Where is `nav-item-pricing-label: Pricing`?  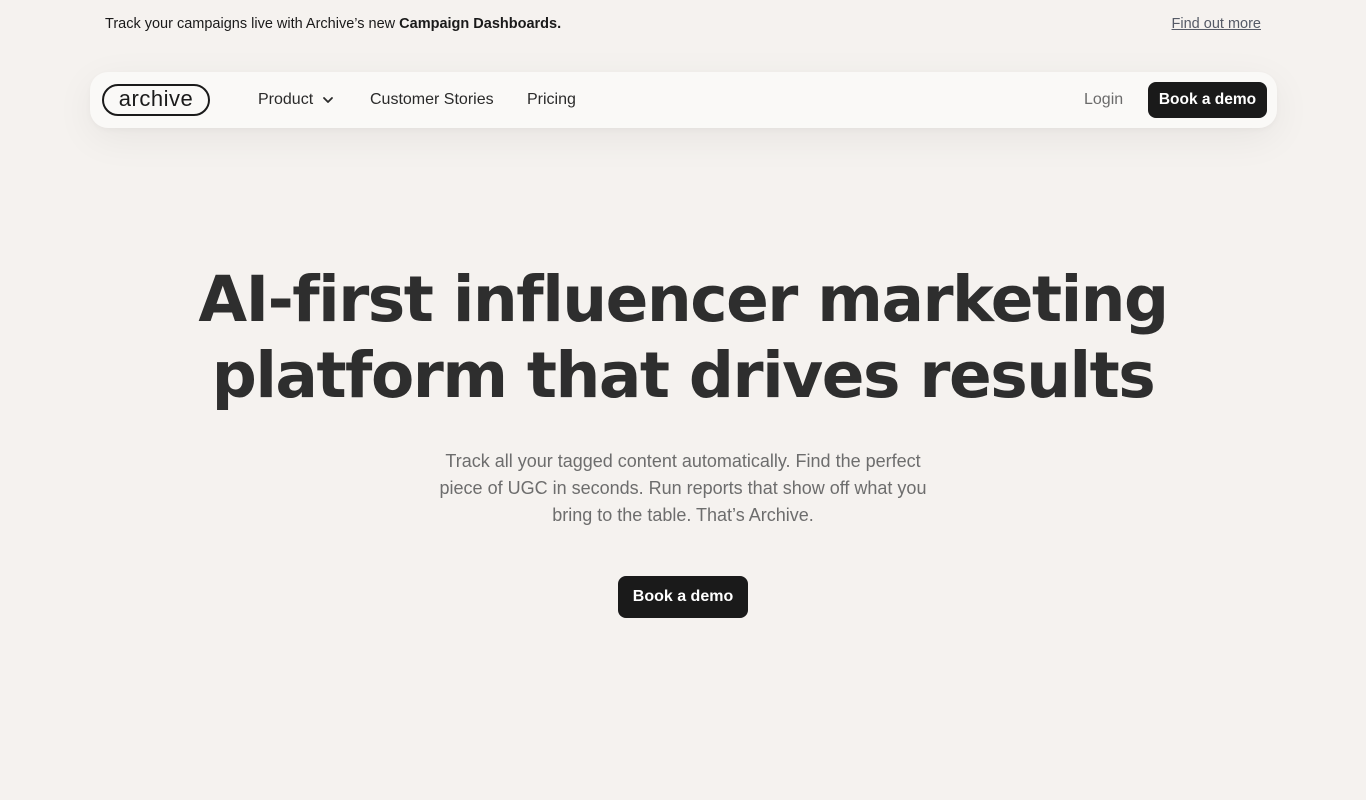
nav-item-pricing-label: Pricing is located at coordinates (551, 99).